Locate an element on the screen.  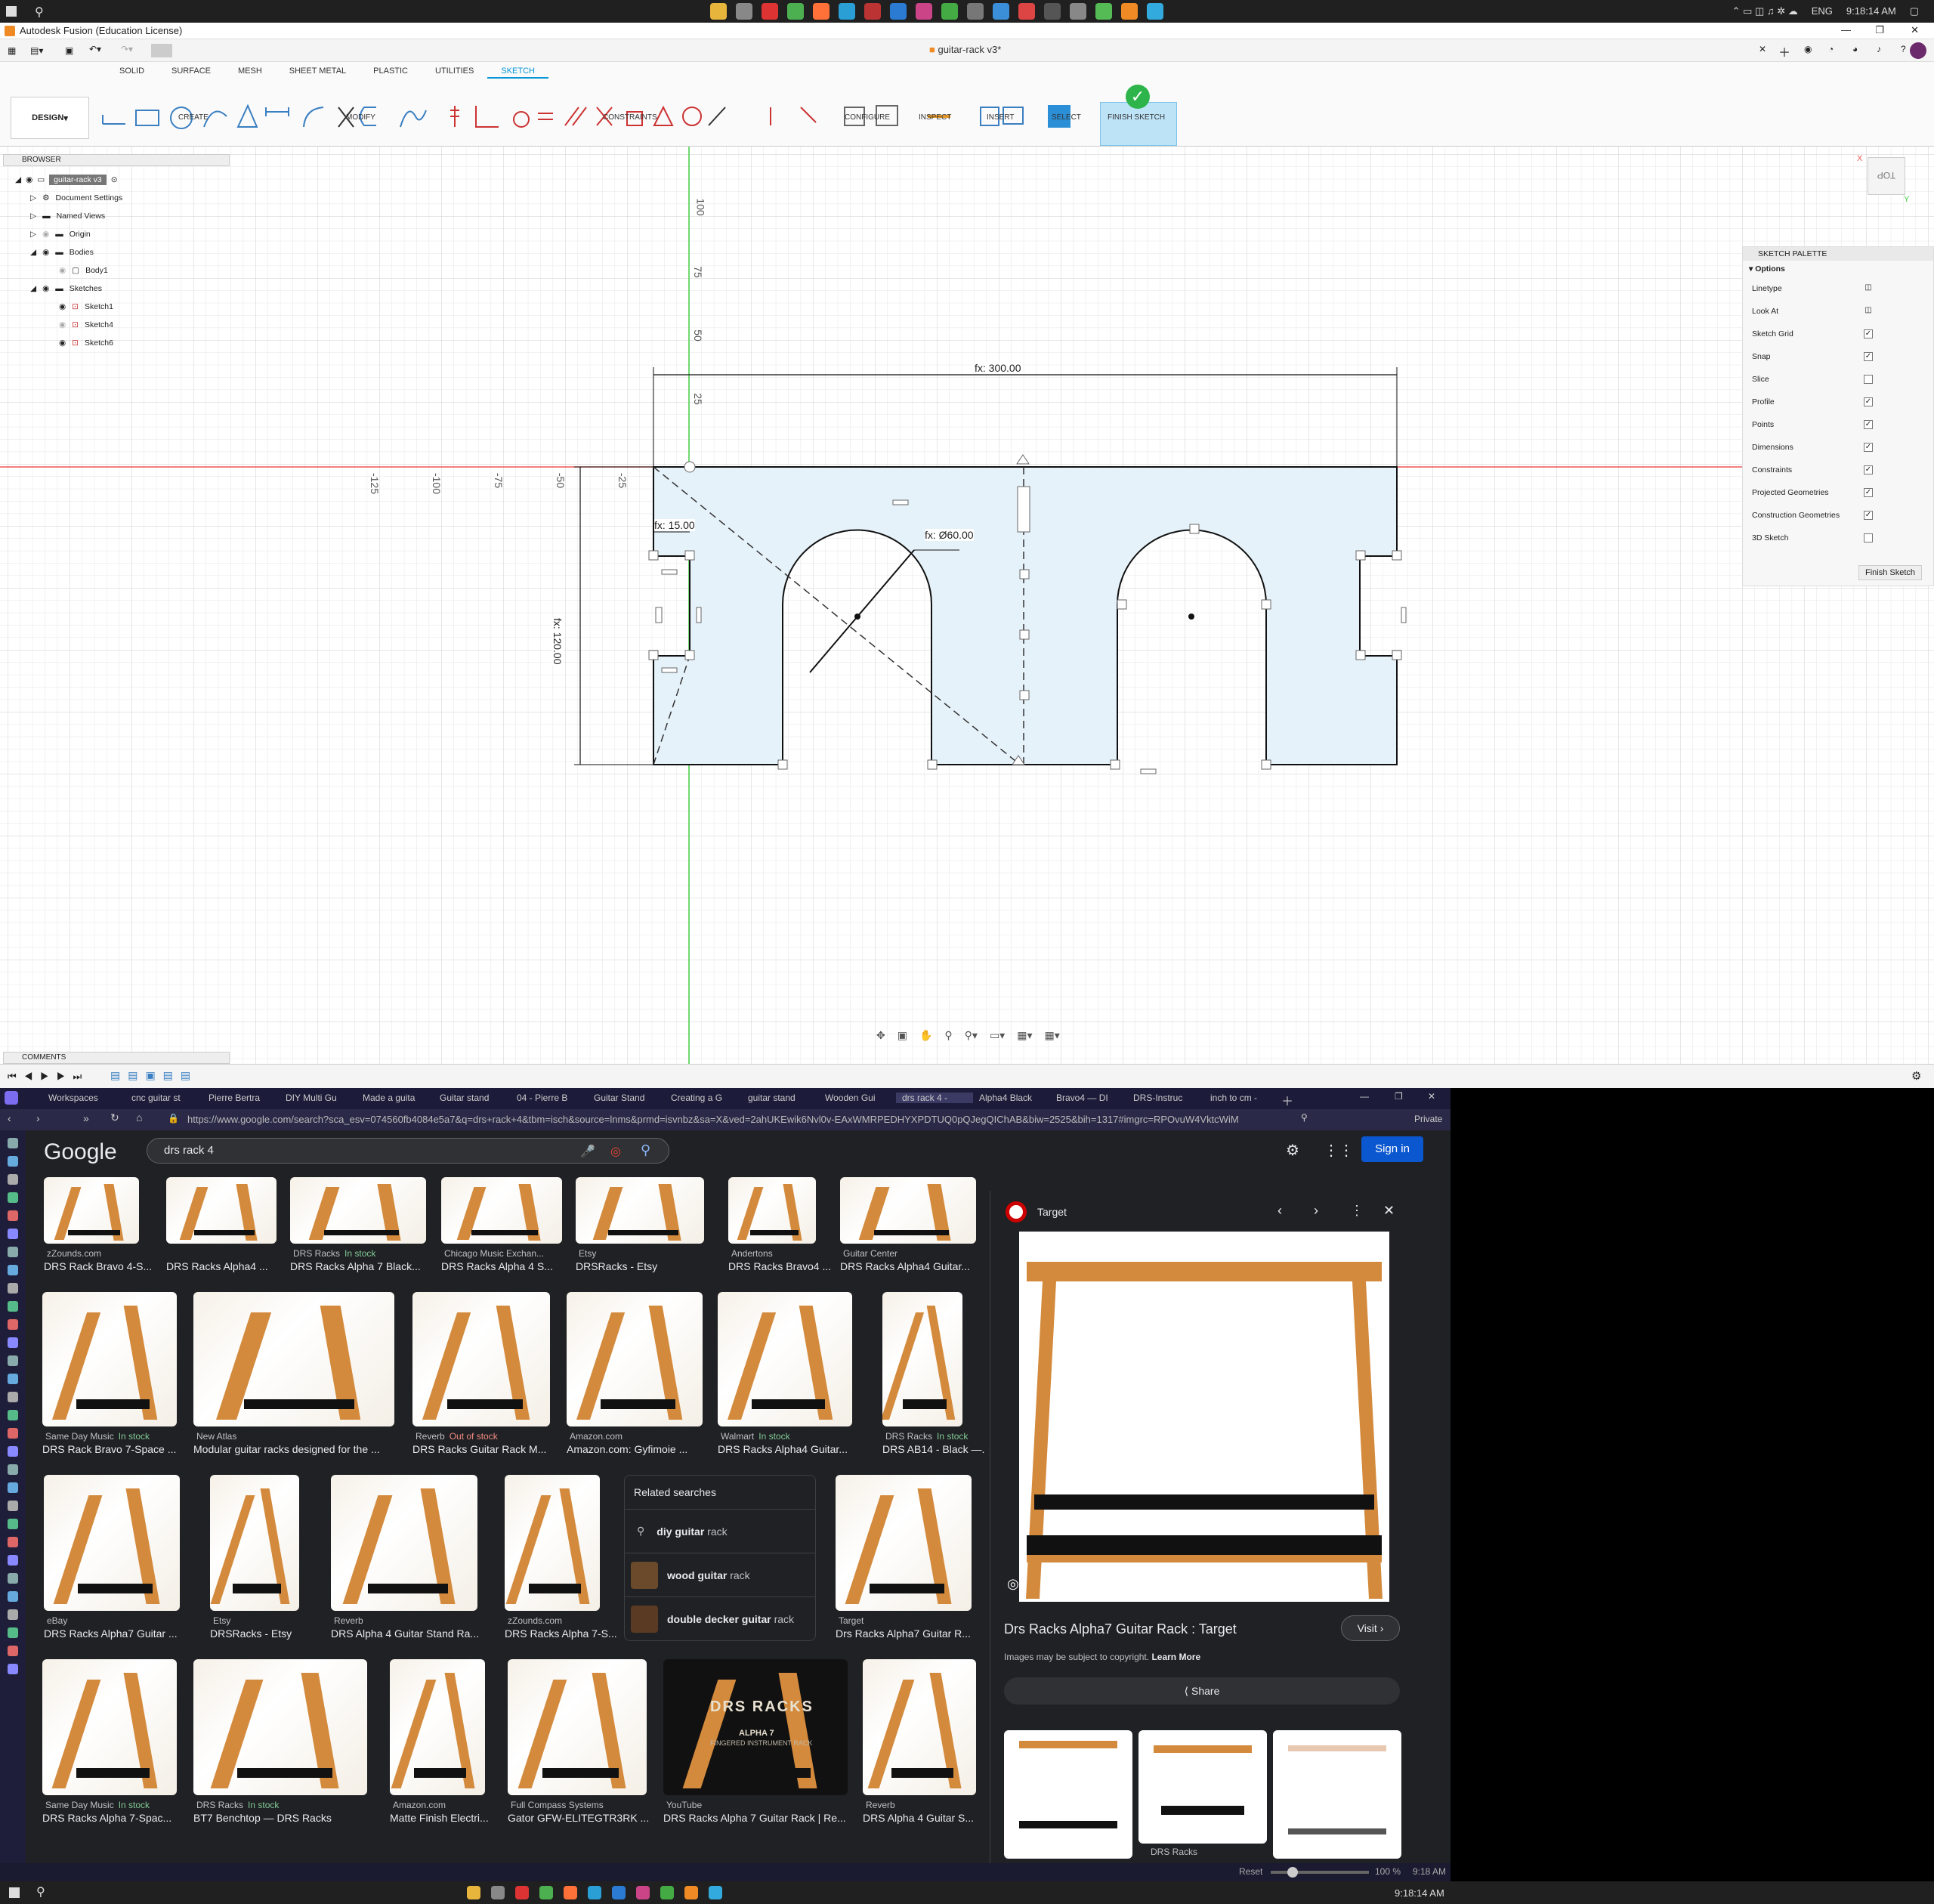
edge-icon is located at coordinates (594, 1892).